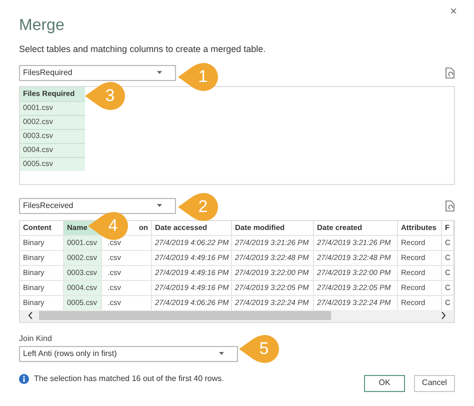 The width and height of the screenshot is (474, 406). What do you see at coordinates (384, 383) in the screenshot?
I see `dialog-button: OK` at bounding box center [384, 383].